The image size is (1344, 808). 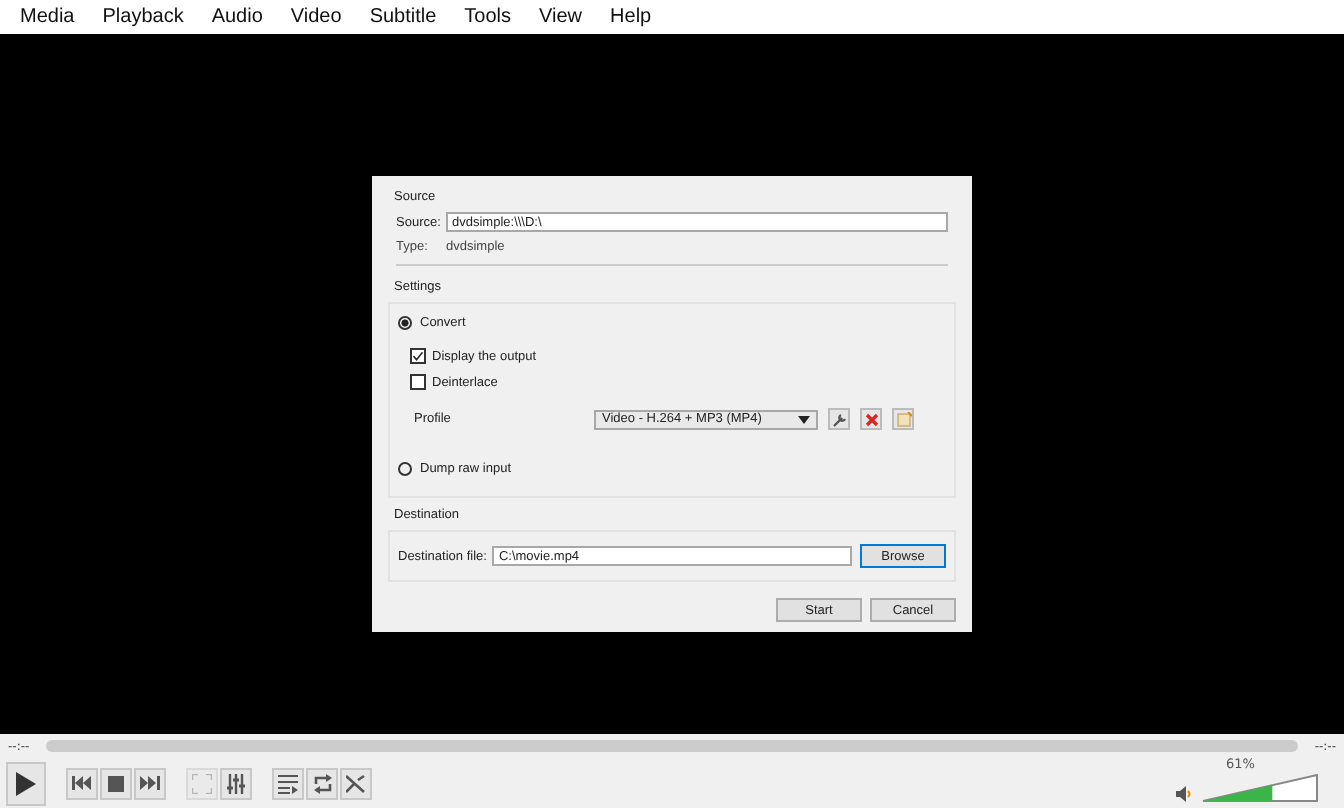 I want to click on play-button, so click(x=26, y=783).